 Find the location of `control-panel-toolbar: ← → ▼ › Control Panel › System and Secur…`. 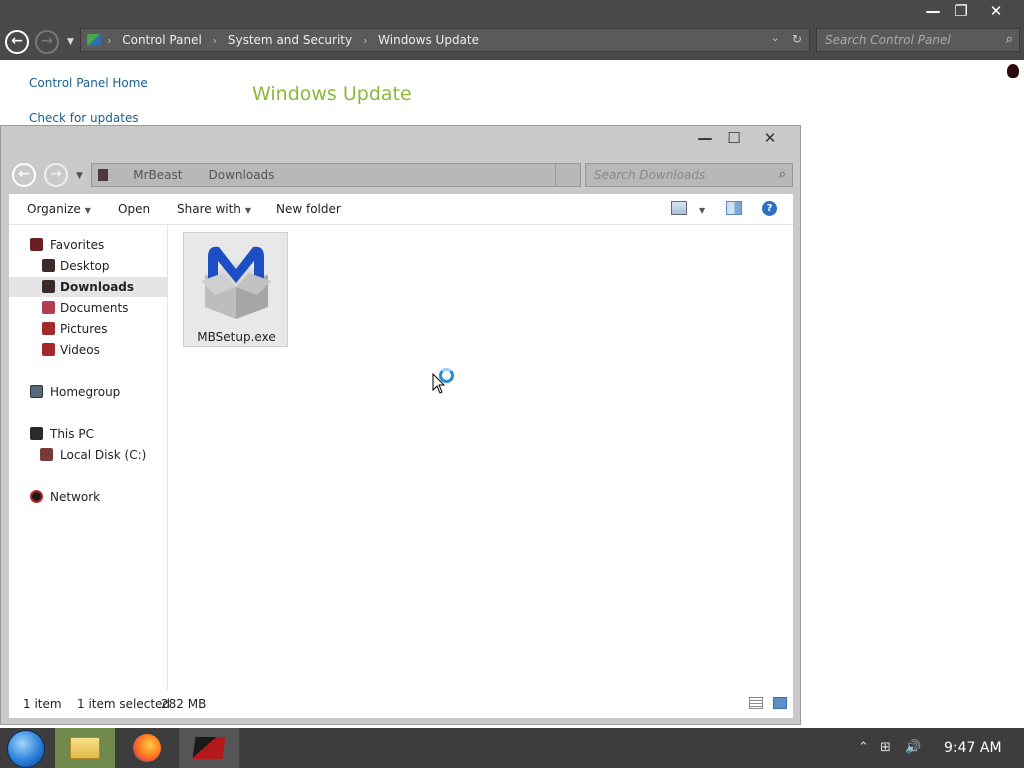

control-panel-toolbar: ← → ▼ › Control Panel › System and Secur… is located at coordinates (512, 42).